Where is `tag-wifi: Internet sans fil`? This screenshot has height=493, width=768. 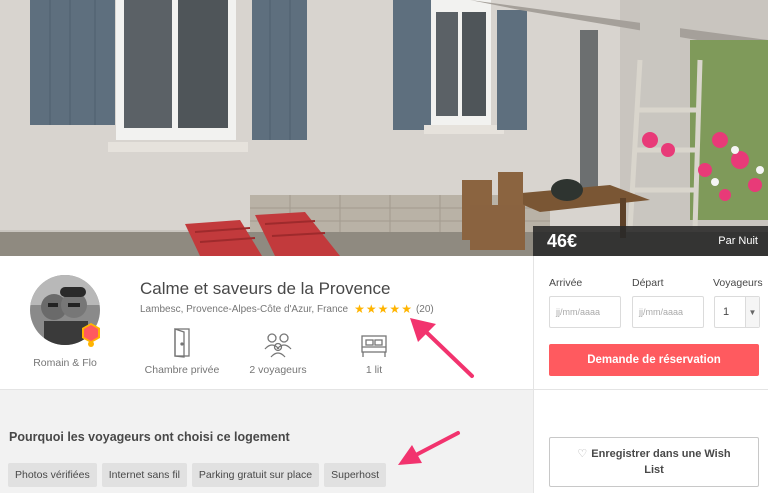 tag-wifi: Internet sans fil is located at coordinates (144, 475).